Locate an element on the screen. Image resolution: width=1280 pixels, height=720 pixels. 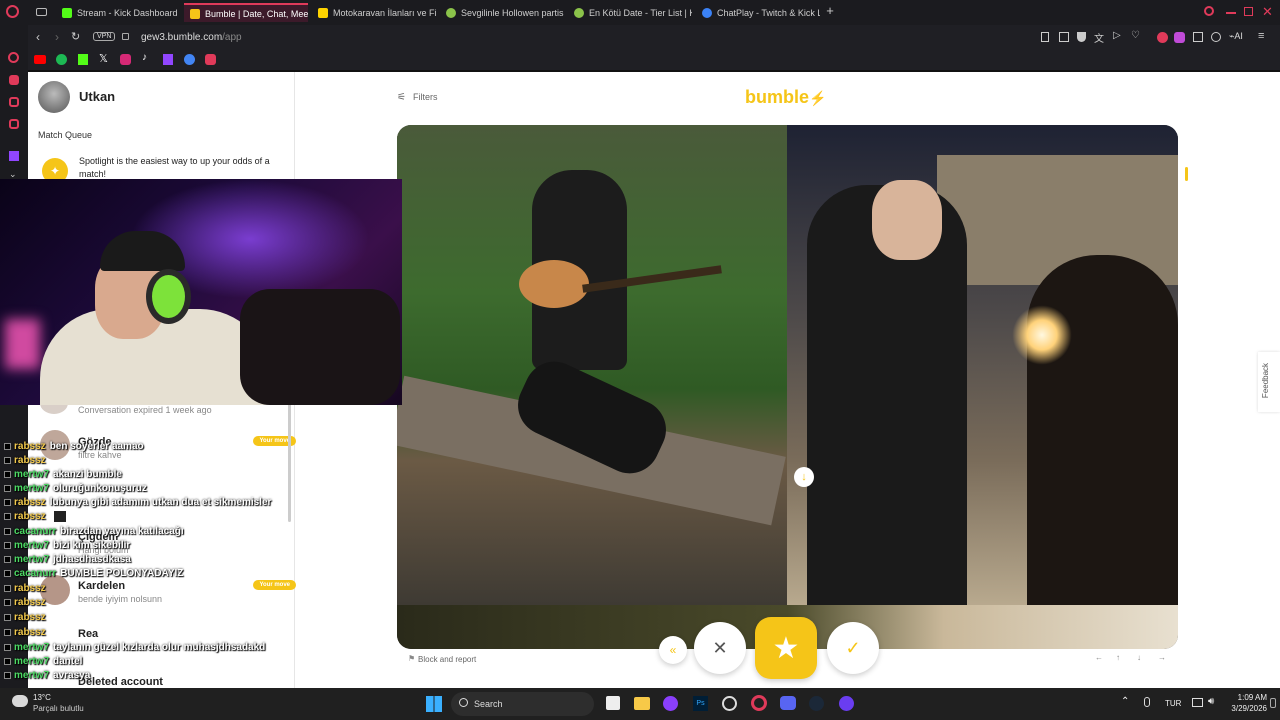
puzzle-icon is located at coordinates (1198, 37).